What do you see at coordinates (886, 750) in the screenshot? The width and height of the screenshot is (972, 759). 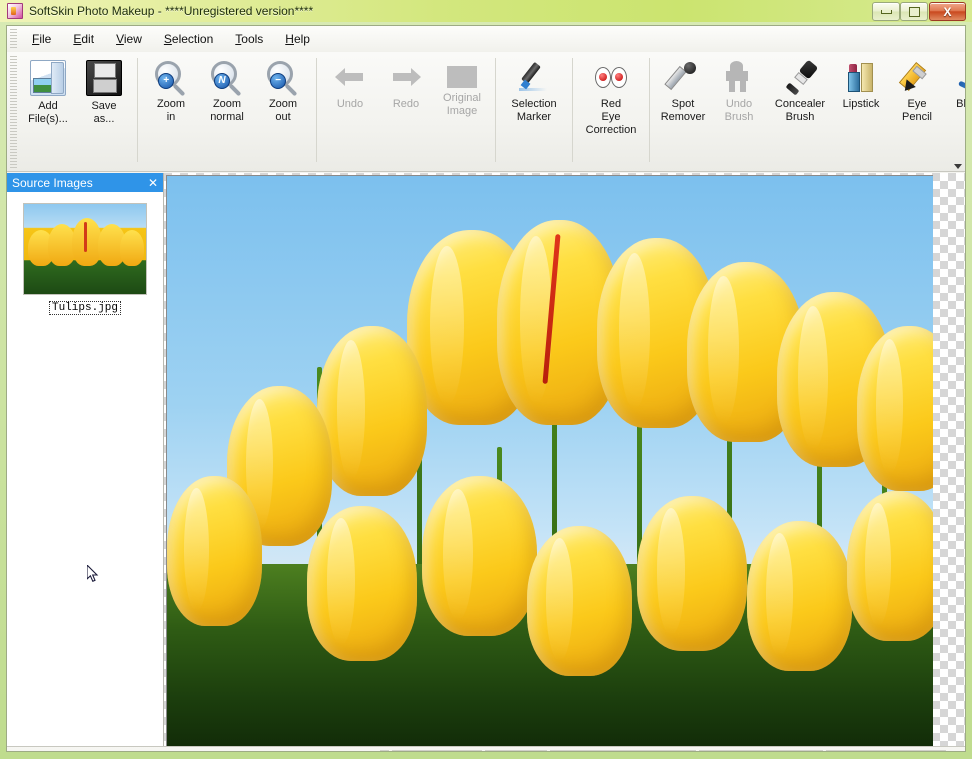 I see `youtube-watch-panel: Watch us YouTube` at bounding box center [886, 750].